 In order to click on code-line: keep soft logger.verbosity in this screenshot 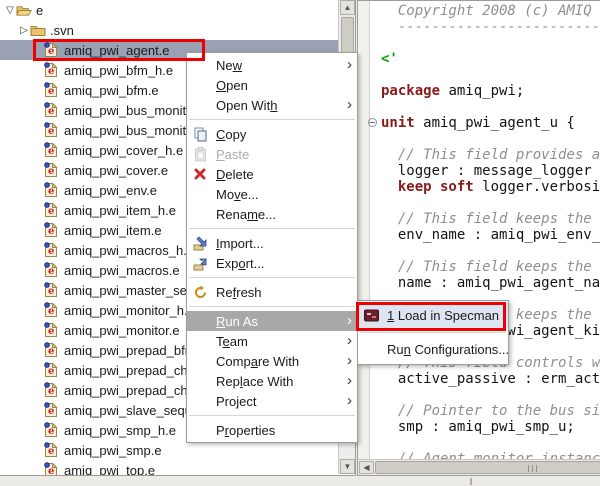, I will do `click(490, 187)`.